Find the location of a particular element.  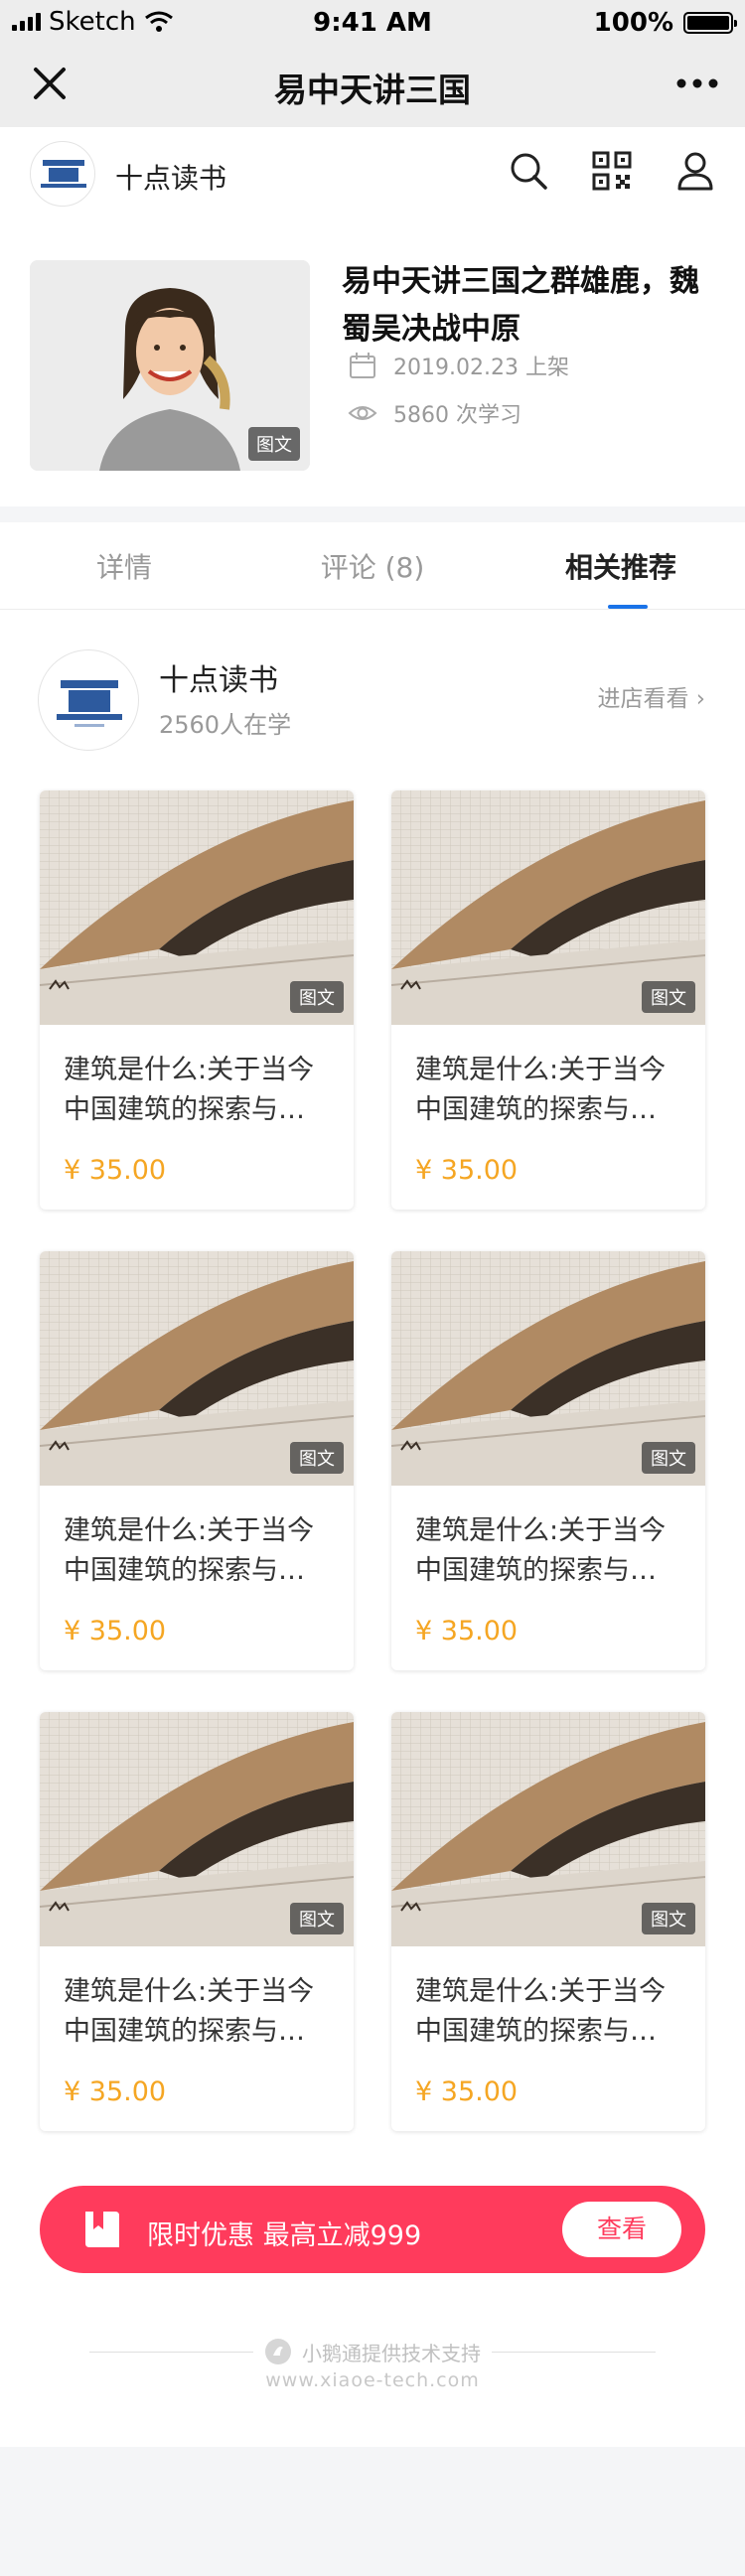

shop-name: 十点读书 is located at coordinates (170, 177).